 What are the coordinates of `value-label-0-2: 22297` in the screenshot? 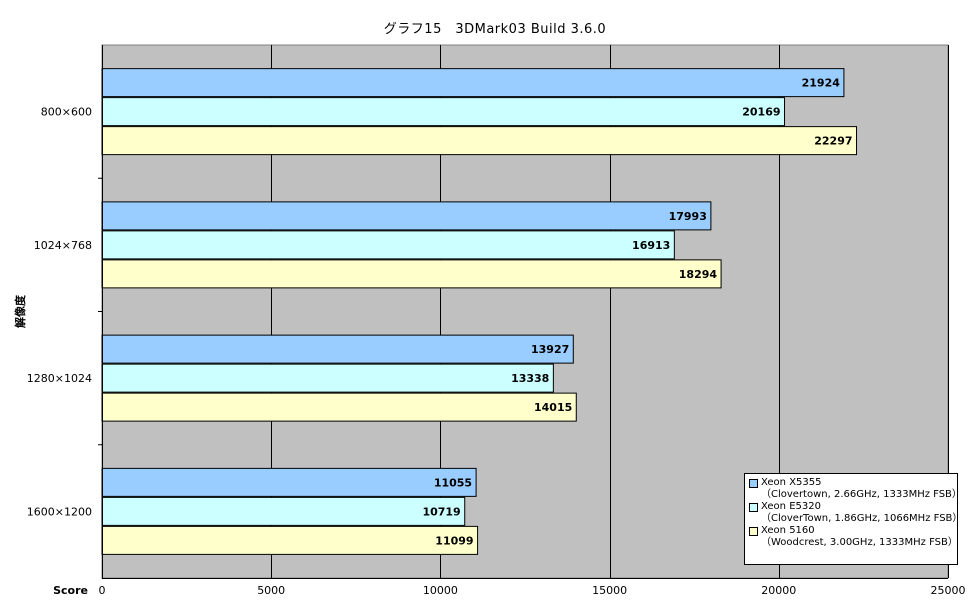 It's located at (833, 141).